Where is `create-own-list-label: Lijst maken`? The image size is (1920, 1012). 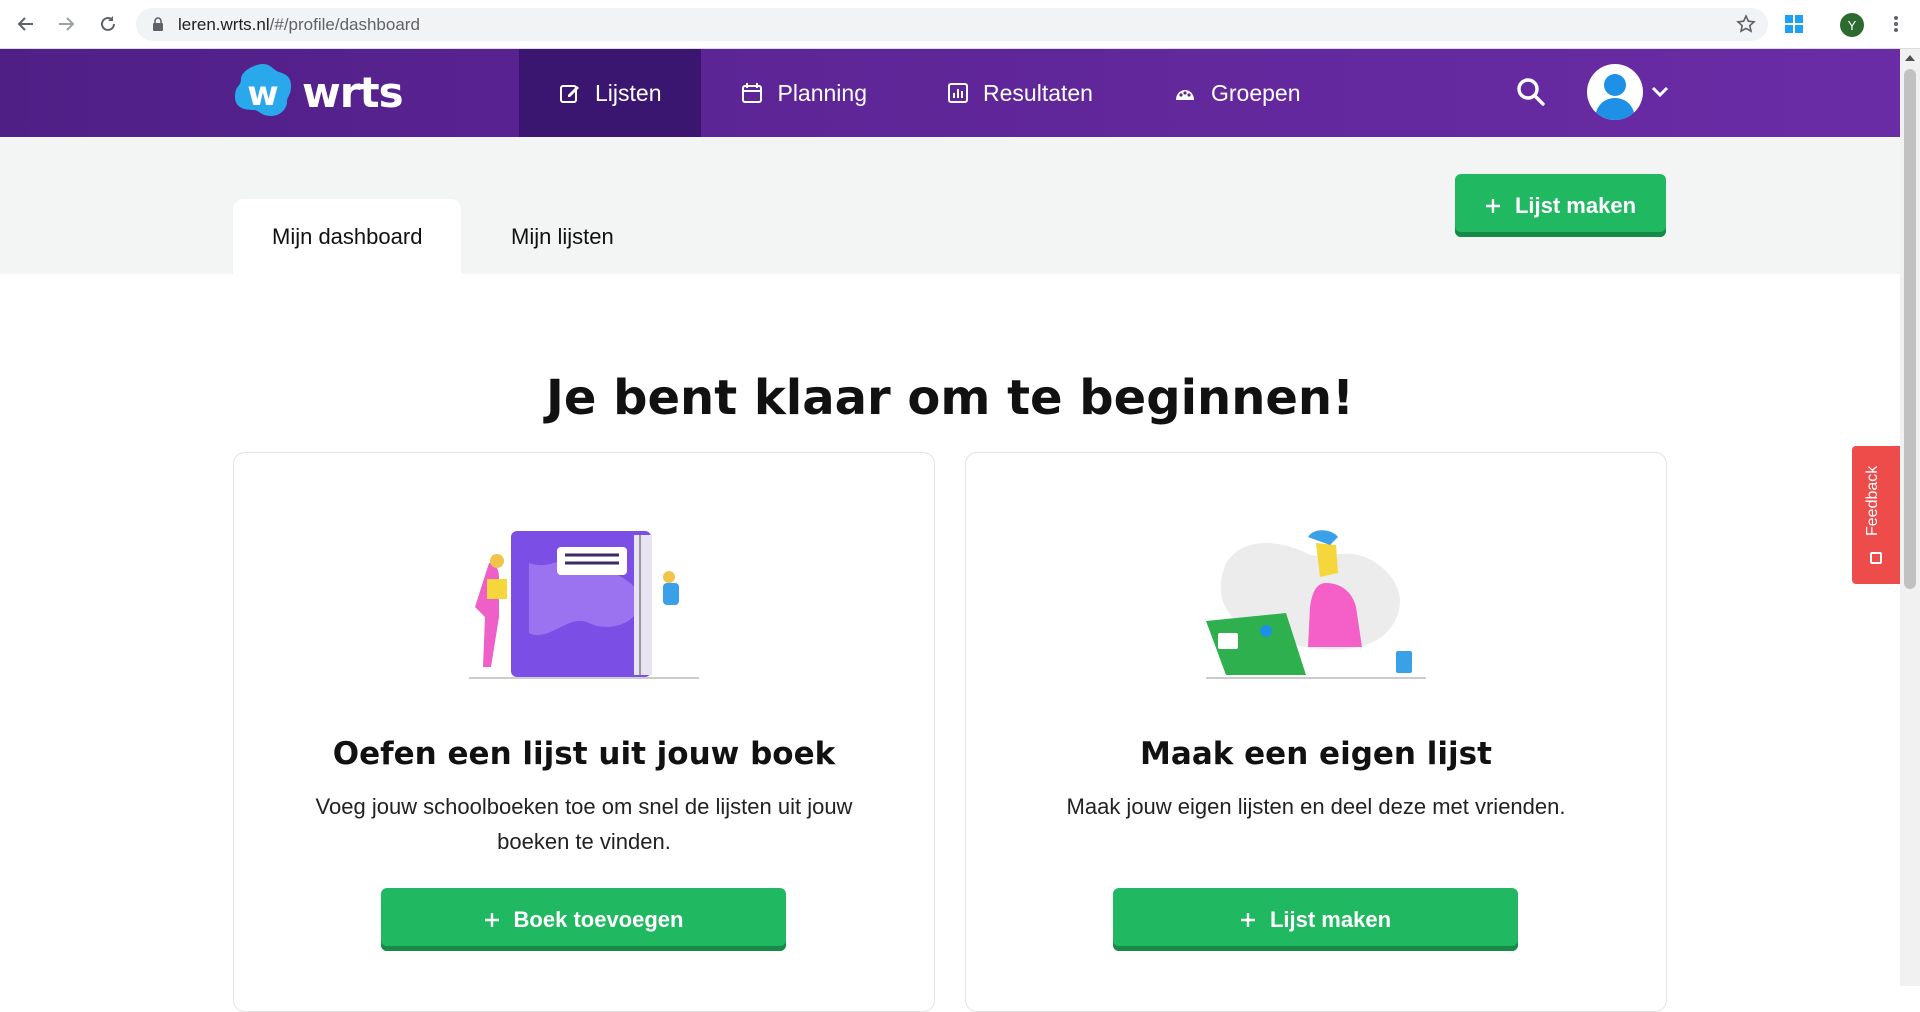 create-own-list-label: Lijst maken is located at coordinates (1330, 919).